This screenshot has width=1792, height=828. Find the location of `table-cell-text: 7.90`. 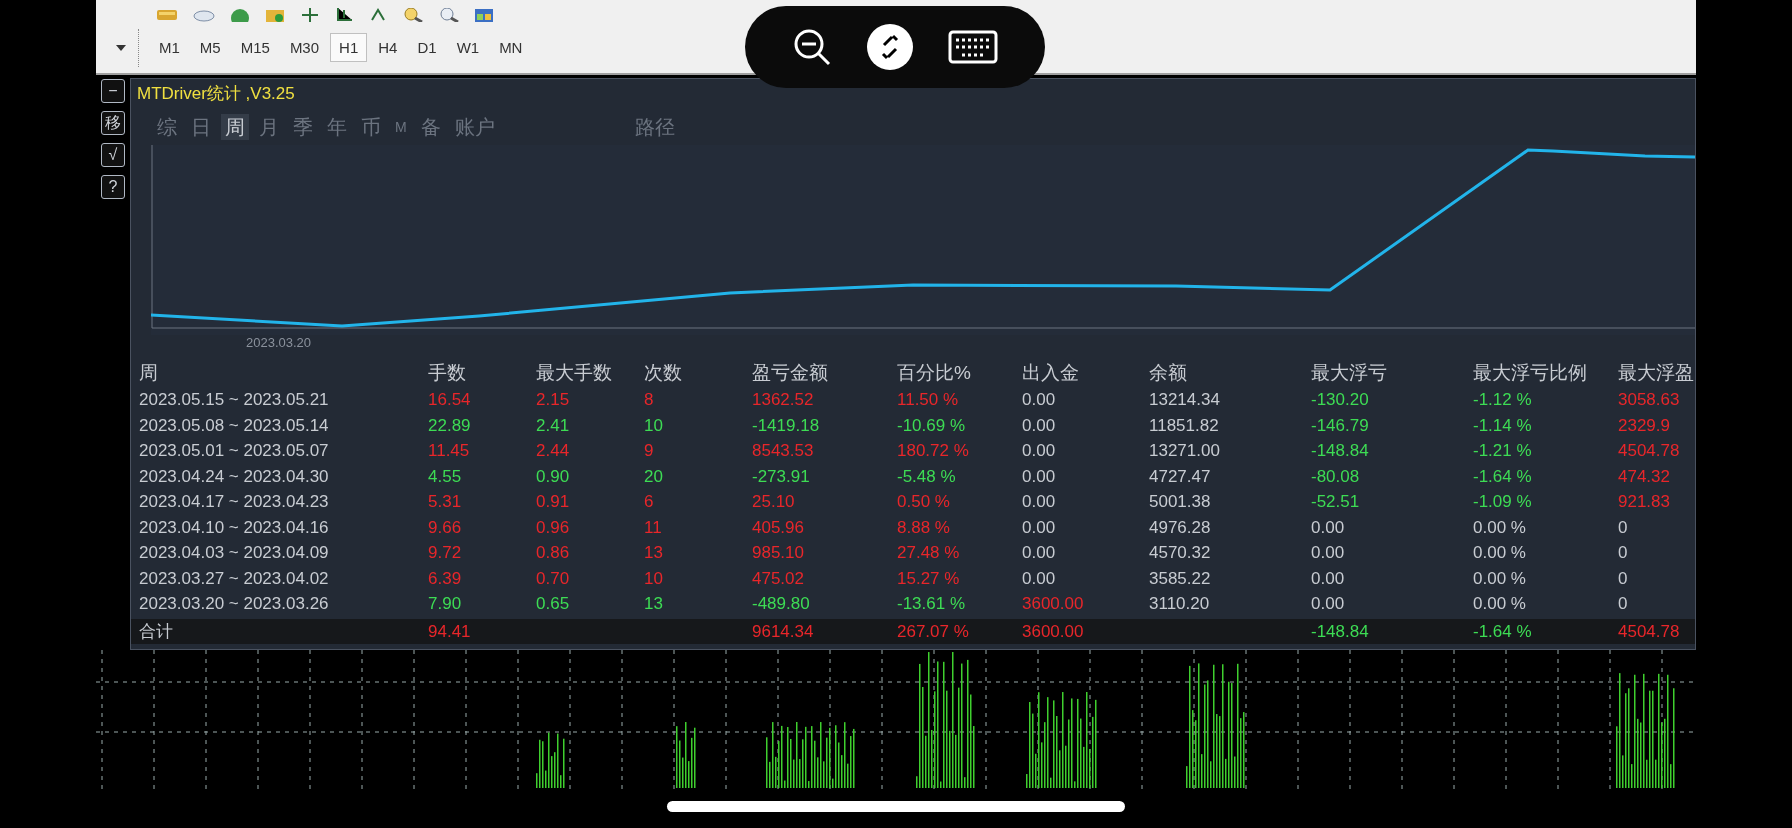

table-cell-text: 7.90 is located at coordinates (445, 604).